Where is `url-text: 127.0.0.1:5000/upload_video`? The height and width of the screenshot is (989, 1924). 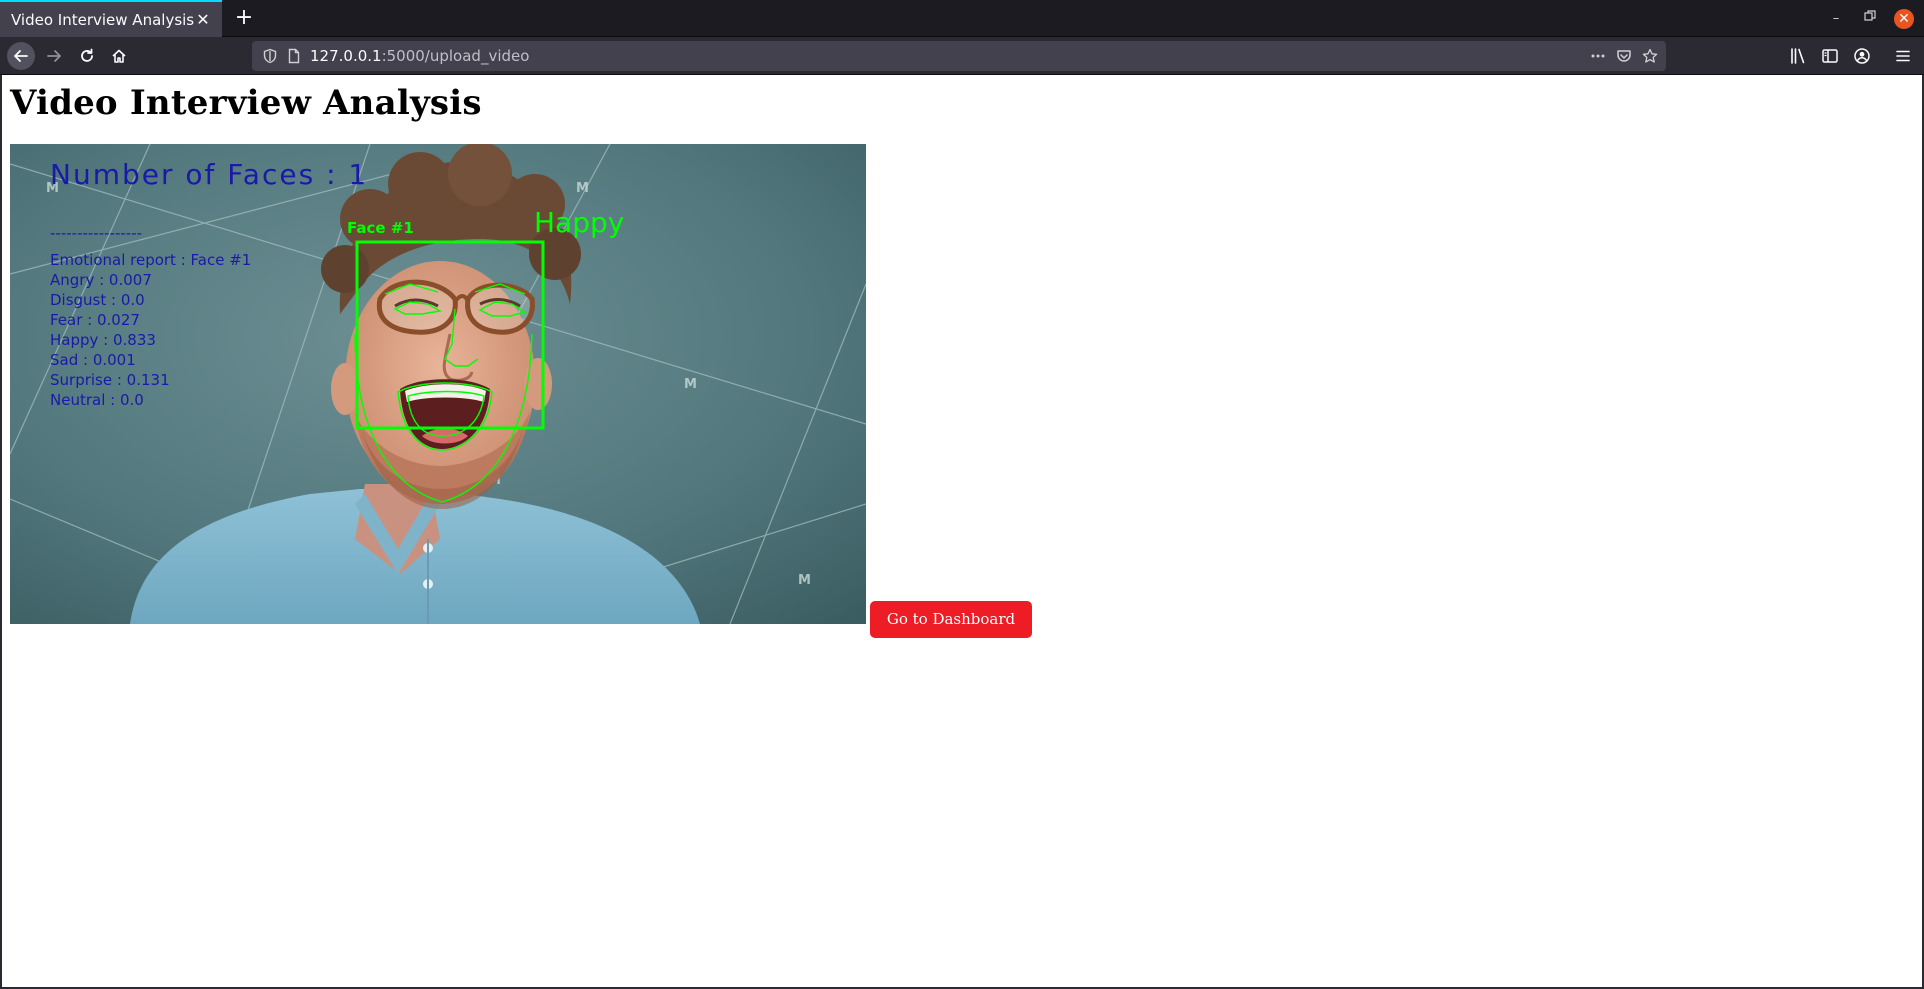 url-text: 127.0.0.1:5000/upload_video is located at coordinates (419, 56).